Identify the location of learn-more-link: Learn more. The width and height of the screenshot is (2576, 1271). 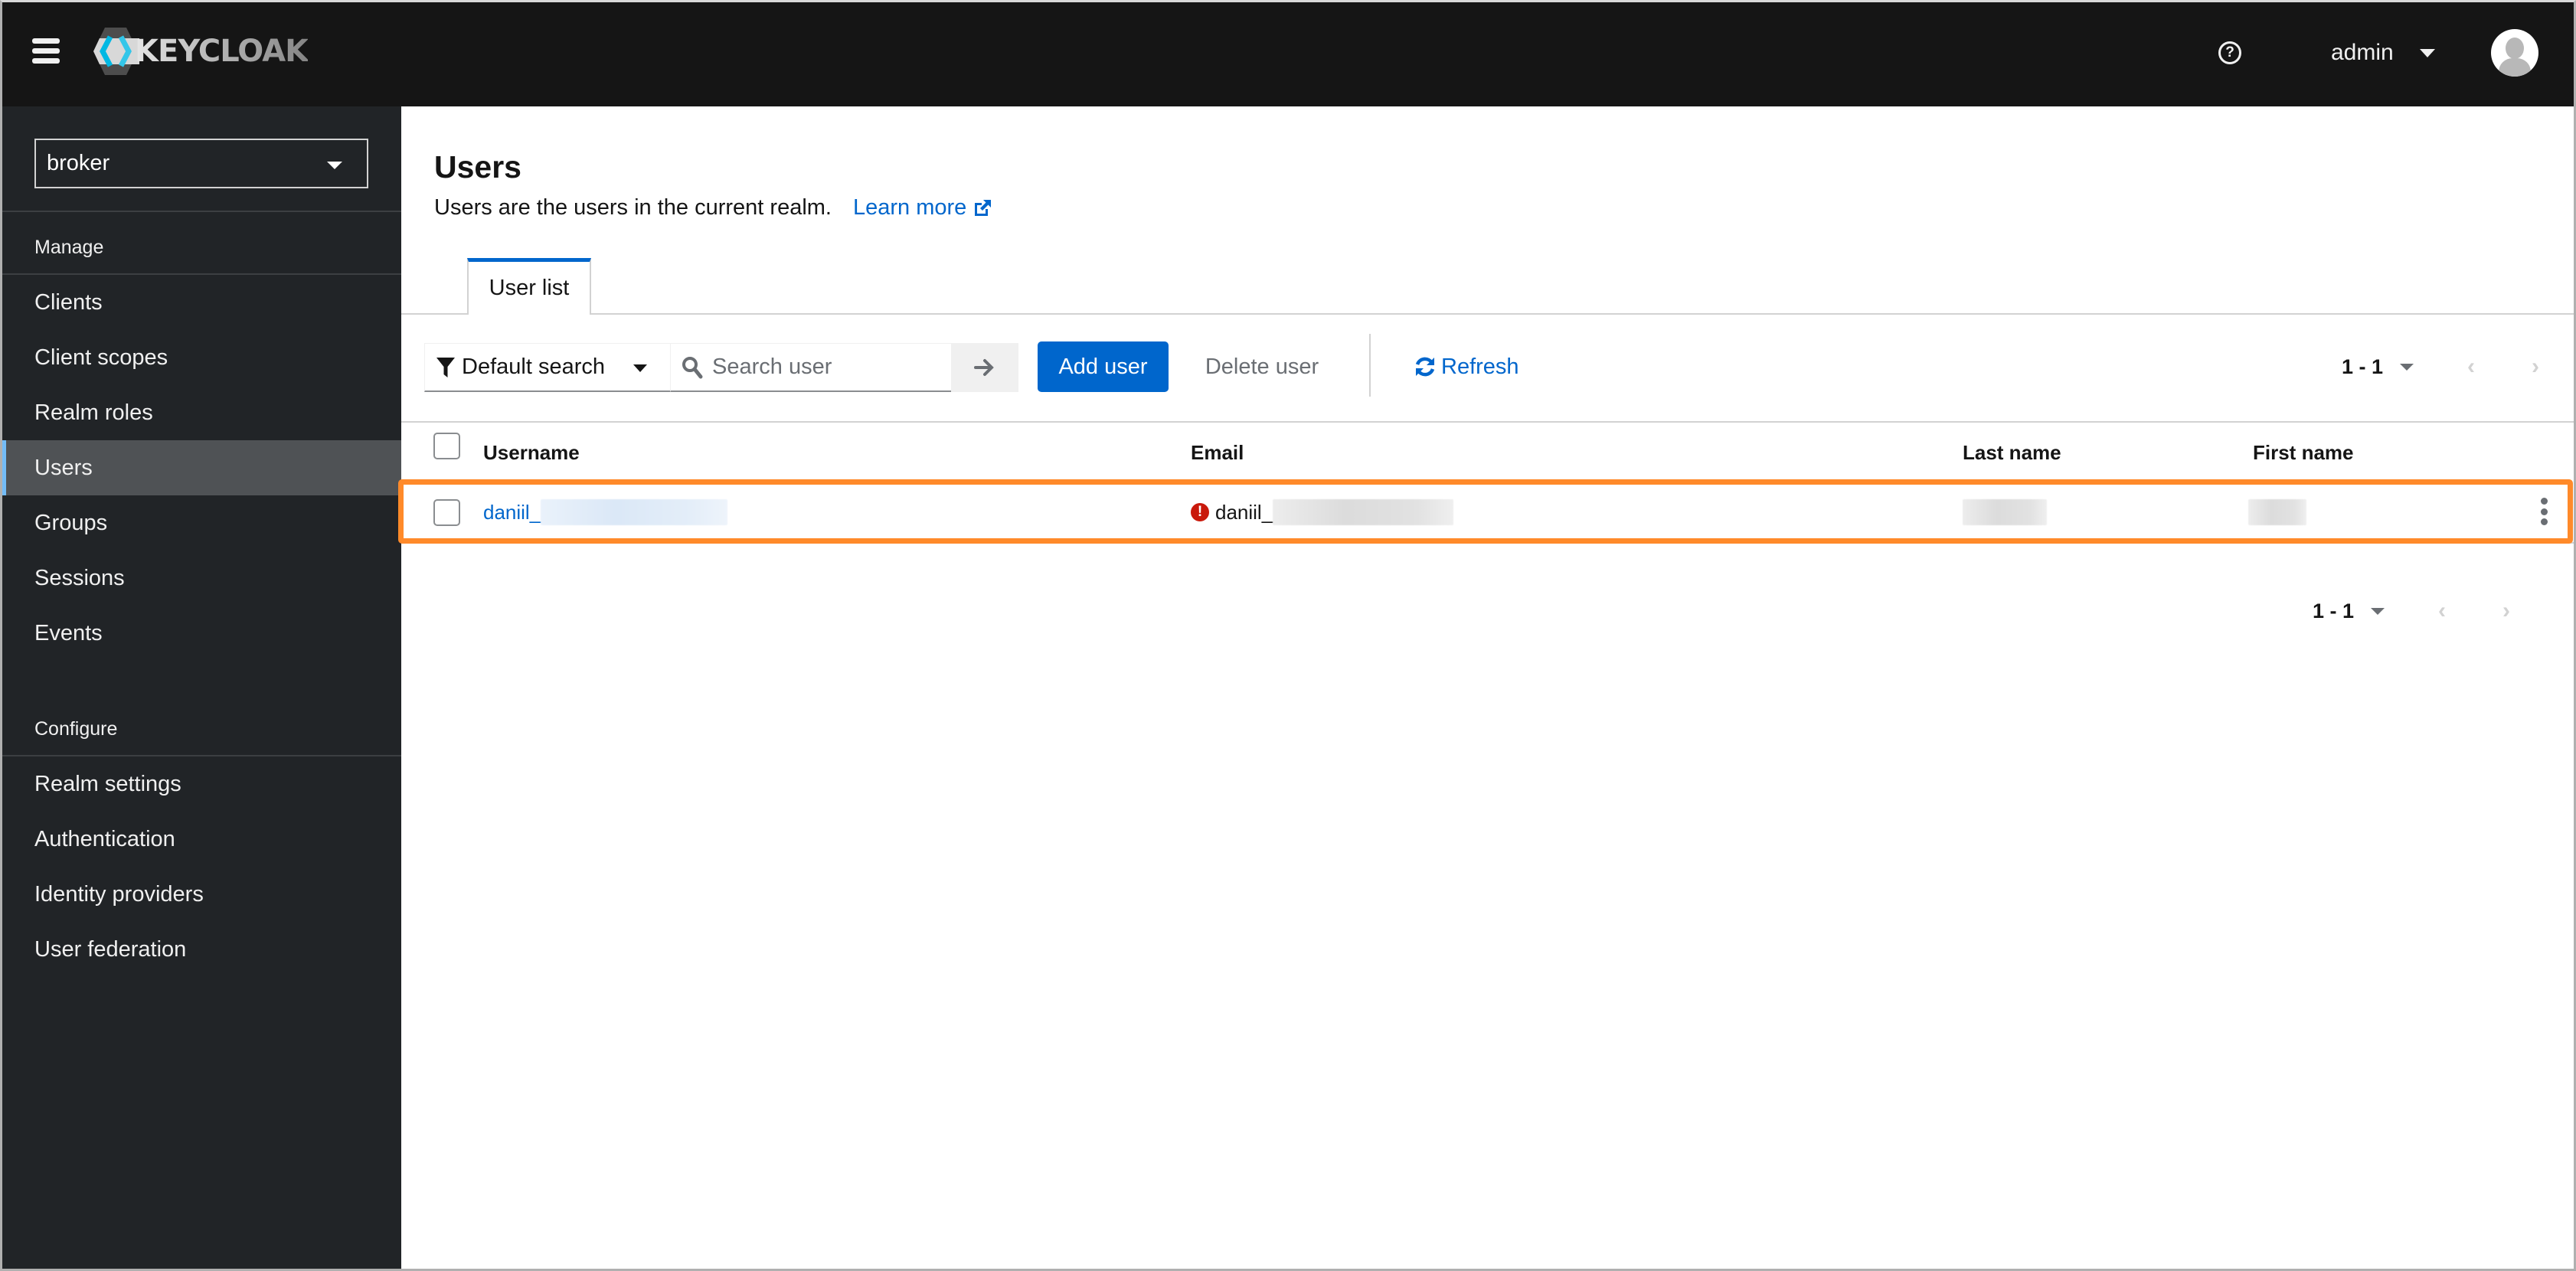
(922, 208).